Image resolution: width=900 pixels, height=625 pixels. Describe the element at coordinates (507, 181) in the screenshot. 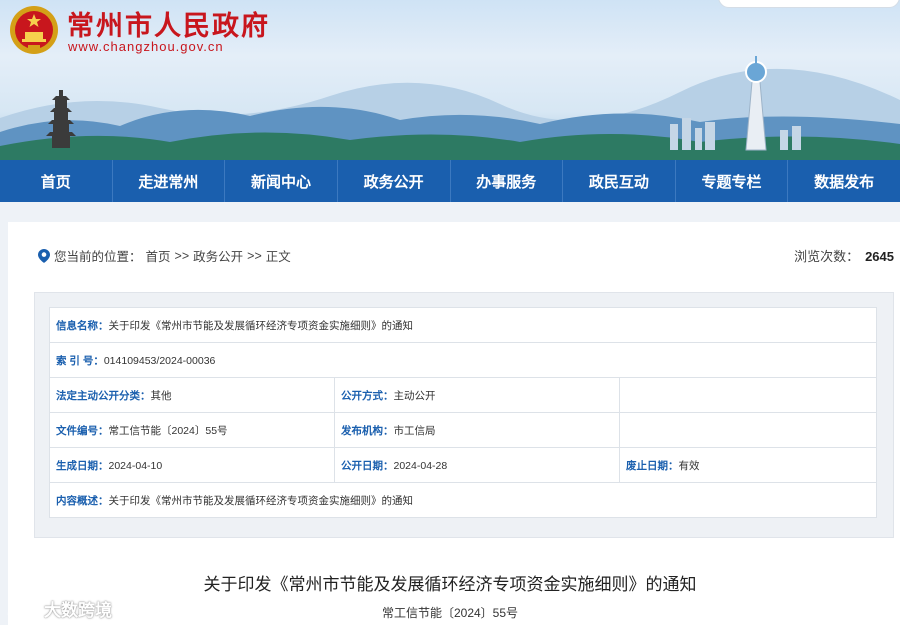

I see `nav-item-services: 办事服务` at that location.